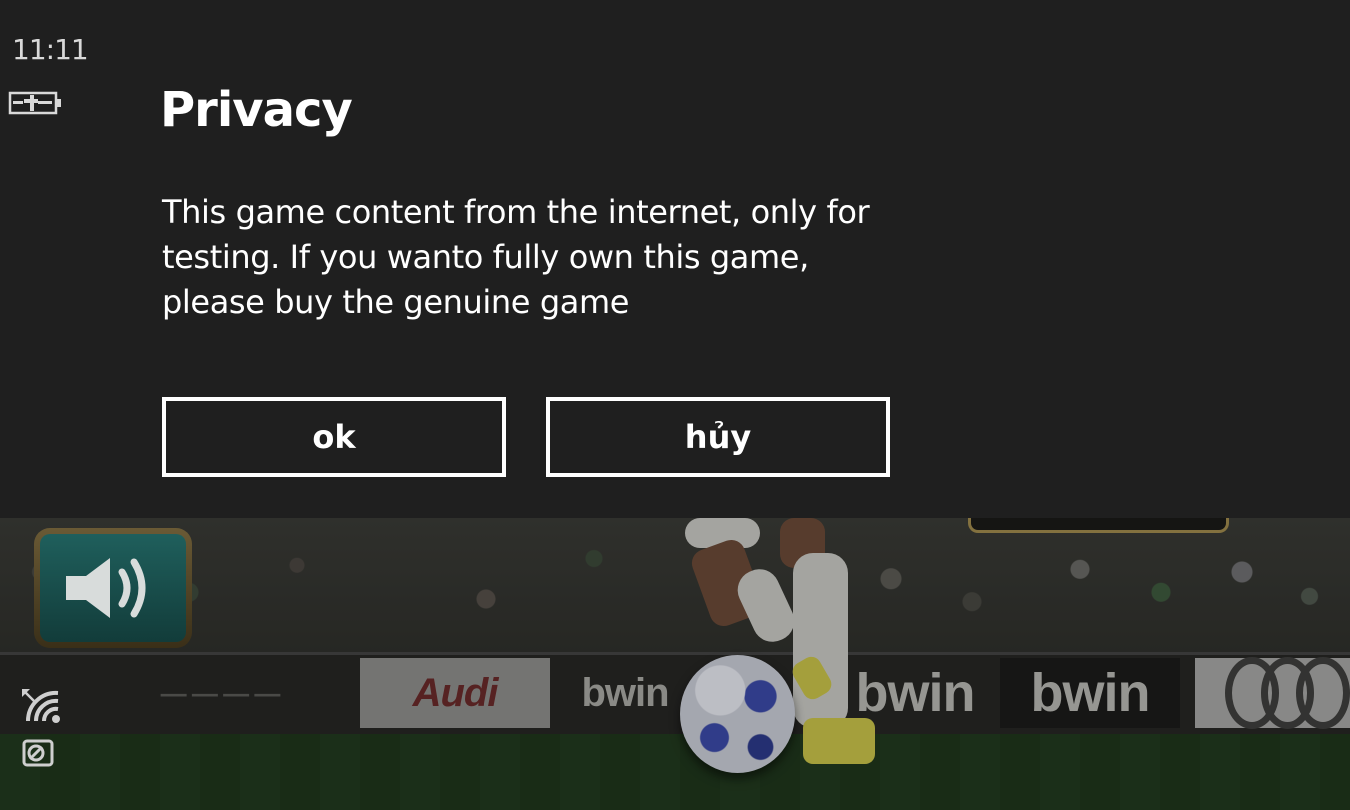 The height and width of the screenshot is (810, 1350). I want to click on player-boot, so click(839, 741).